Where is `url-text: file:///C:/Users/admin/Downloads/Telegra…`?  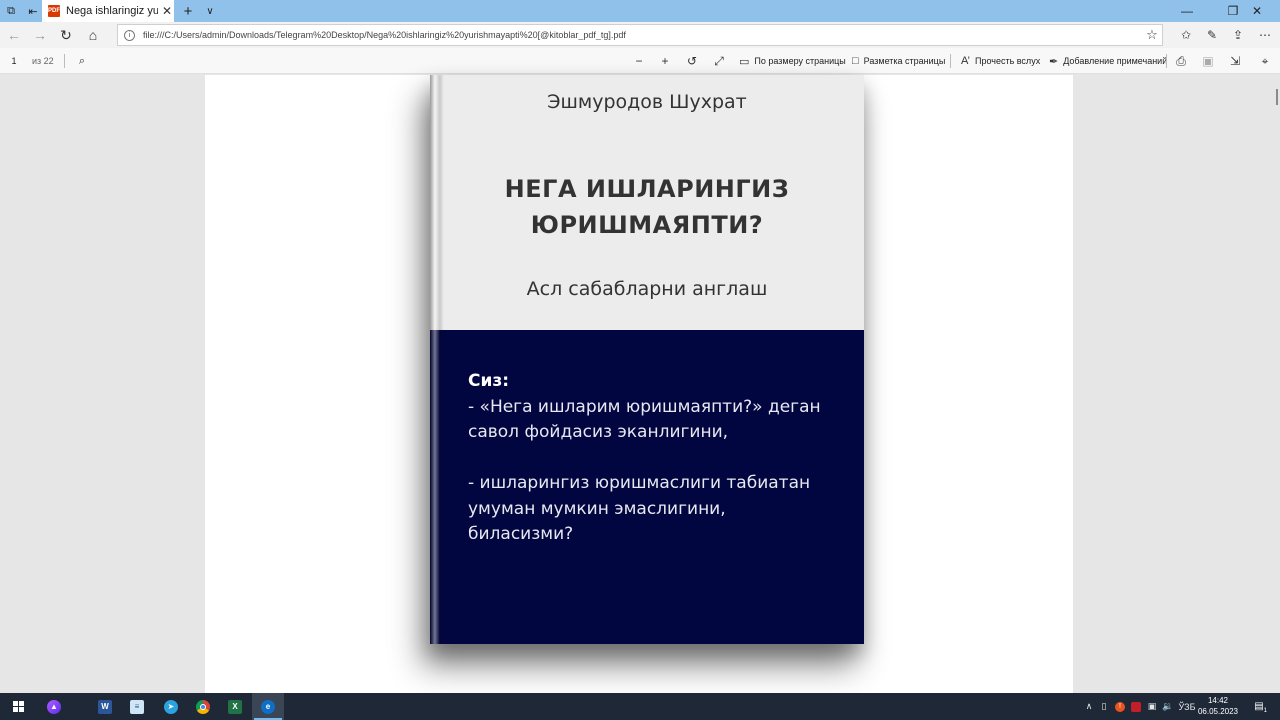 url-text: file:///C:/Users/admin/Downloads/Telegra… is located at coordinates (384, 35).